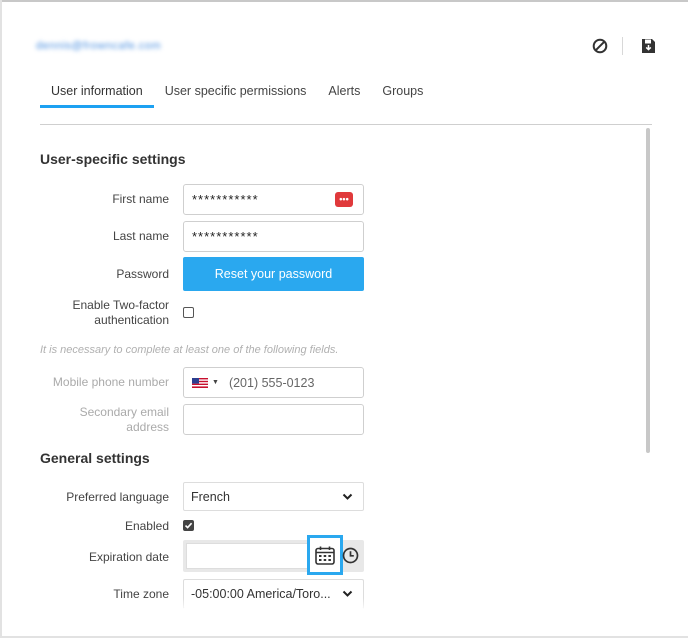  I want to click on save-icon, so click(648, 46).